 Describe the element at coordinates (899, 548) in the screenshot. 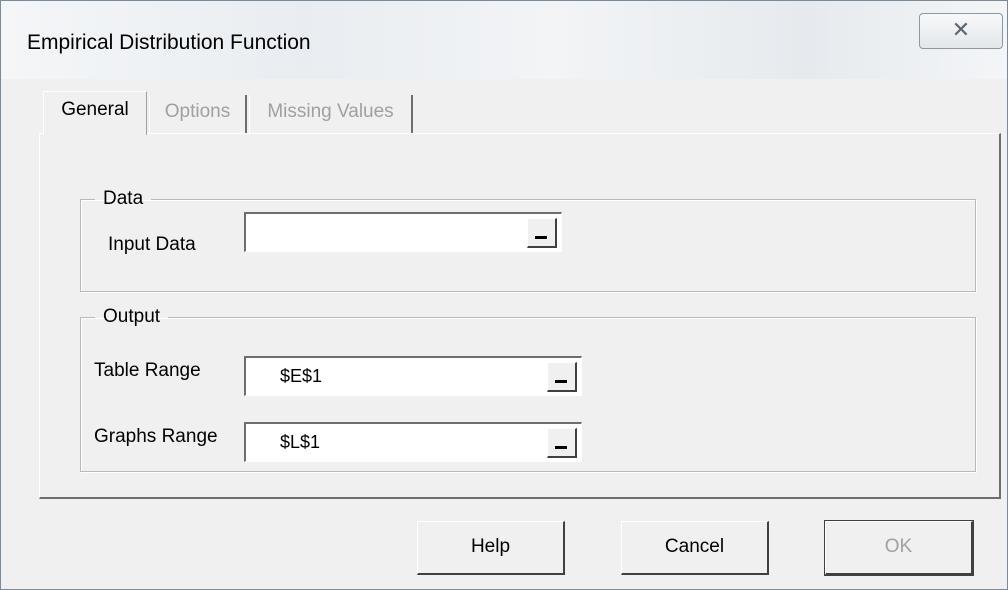

I see `ok-button: OK` at that location.